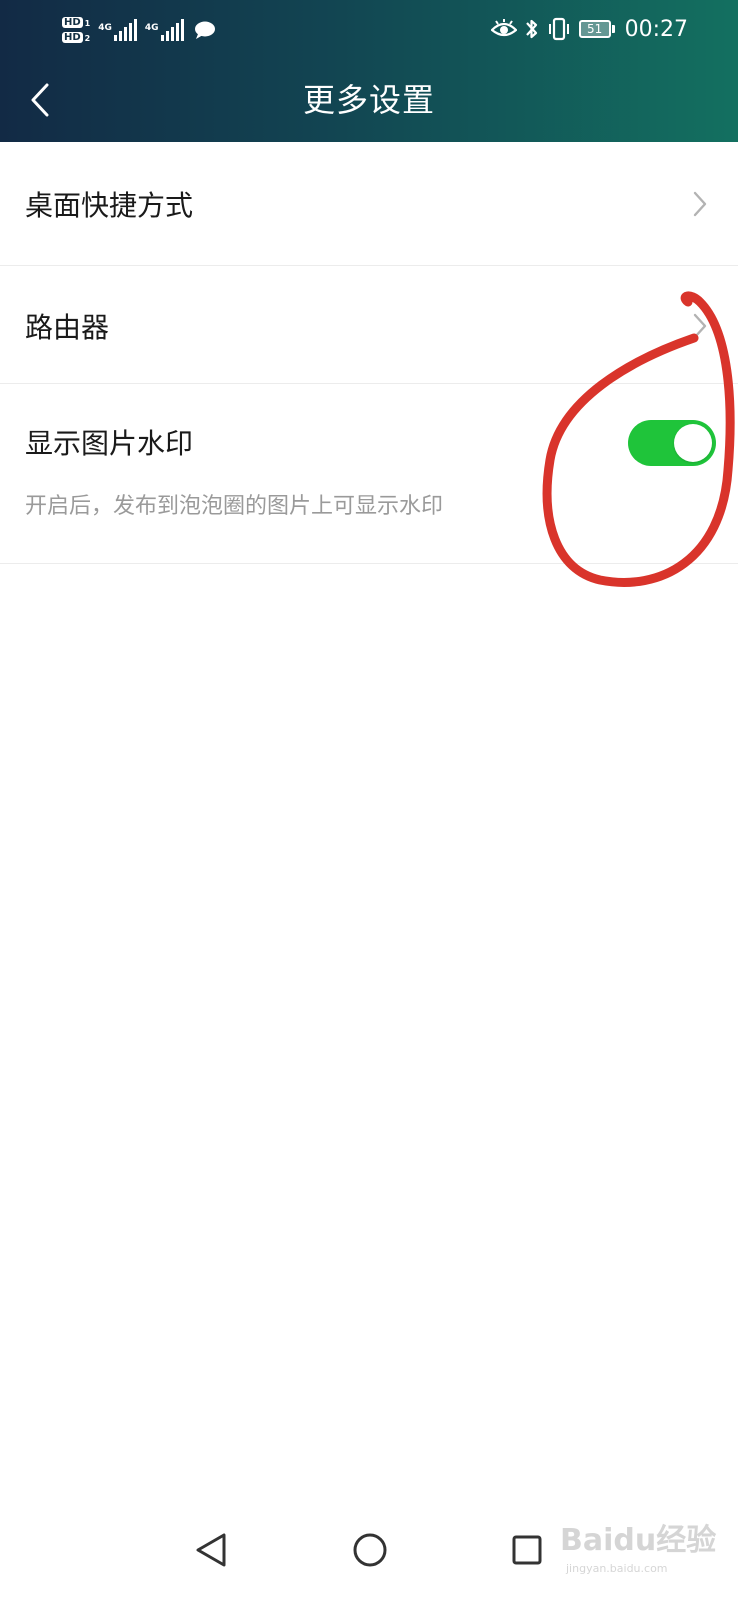 Image resolution: width=738 pixels, height=1600 pixels. I want to click on hd-icon: HD 1, so click(76, 22).